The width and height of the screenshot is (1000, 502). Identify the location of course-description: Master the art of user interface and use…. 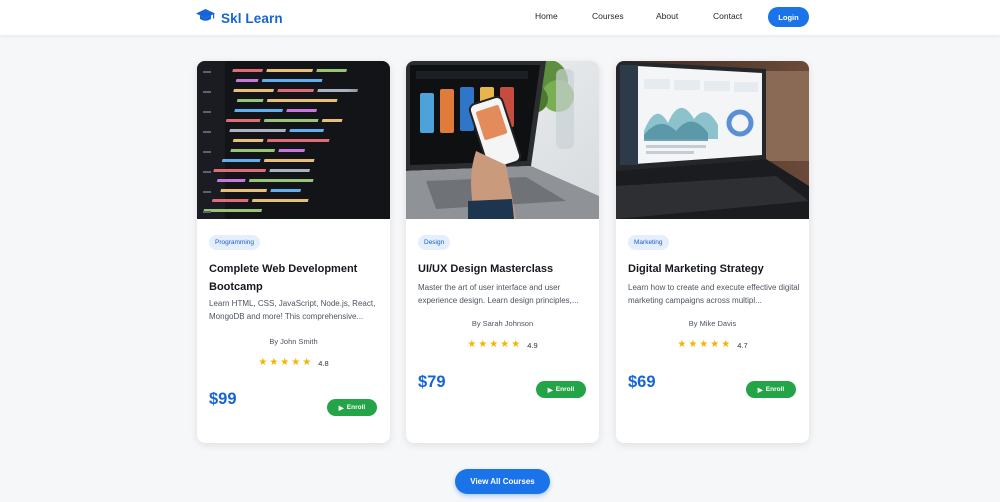
(498, 294).